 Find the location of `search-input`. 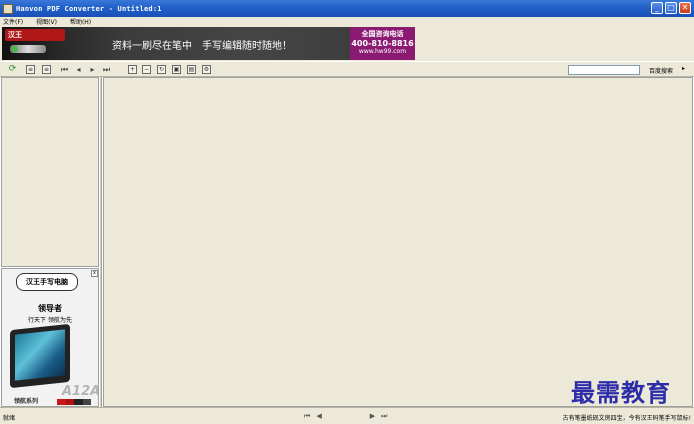

search-input is located at coordinates (604, 70).